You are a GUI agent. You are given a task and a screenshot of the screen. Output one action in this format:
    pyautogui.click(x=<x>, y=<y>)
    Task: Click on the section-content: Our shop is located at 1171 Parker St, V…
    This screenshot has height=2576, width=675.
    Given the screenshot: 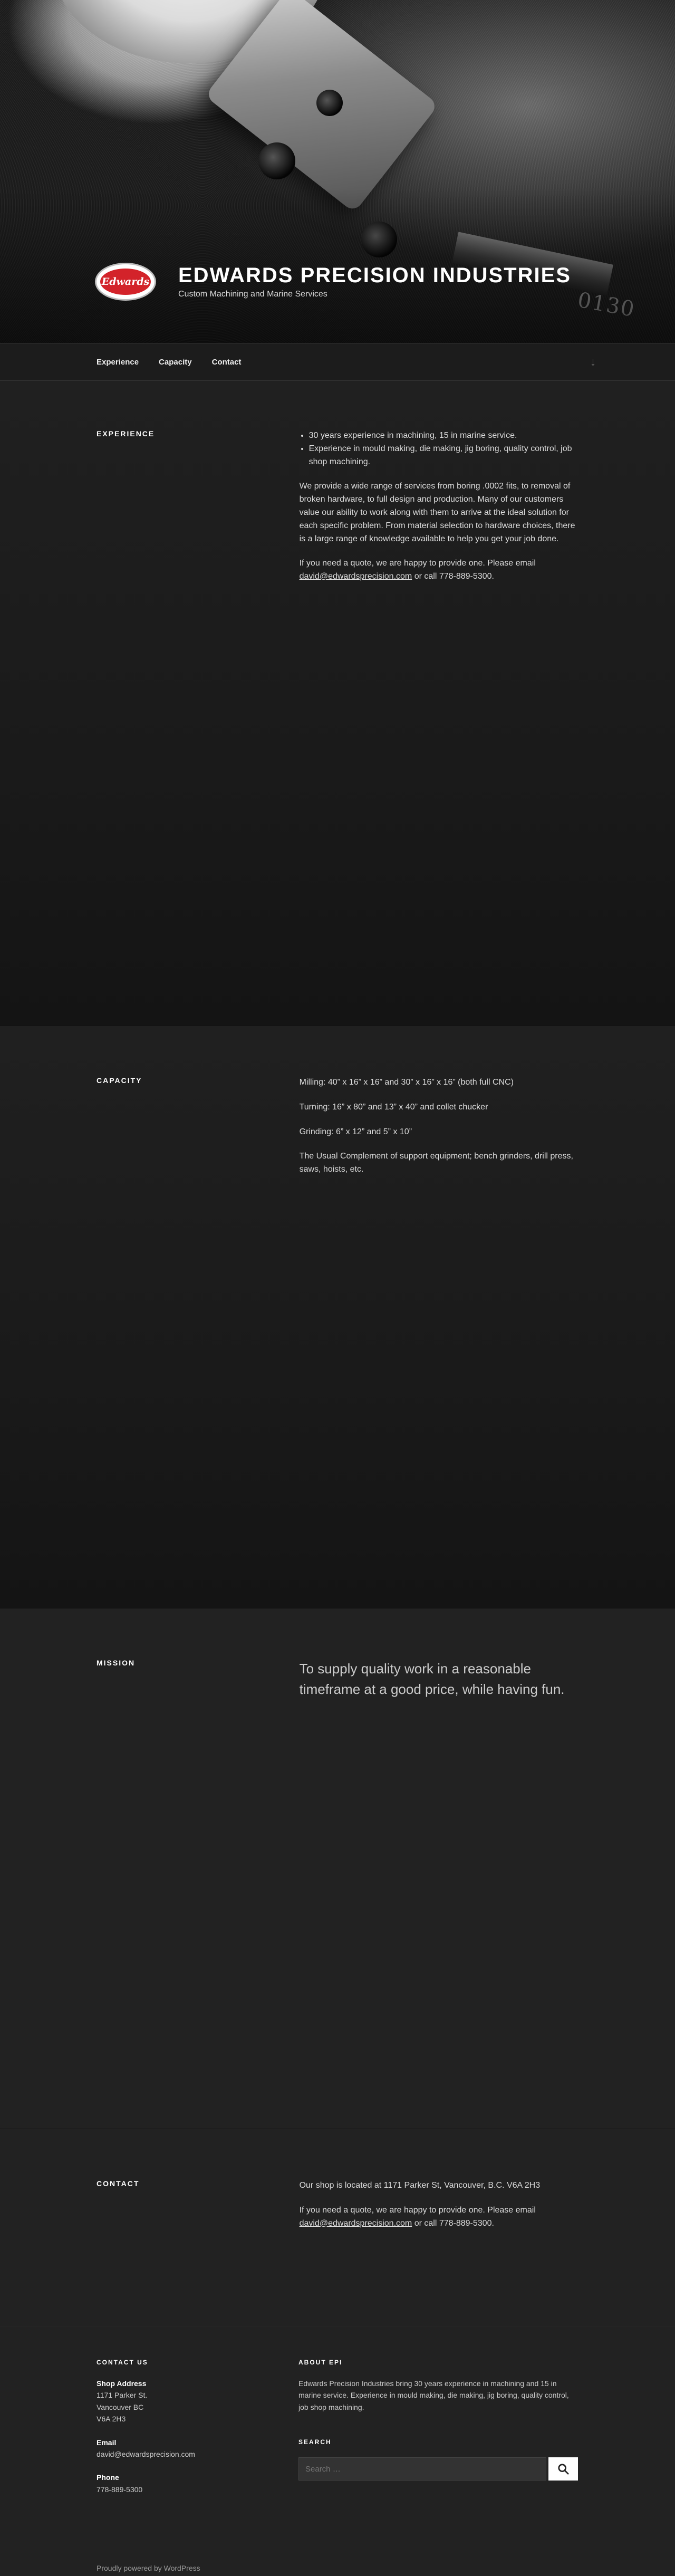 What is the action you would take?
    pyautogui.click(x=439, y=2210)
    